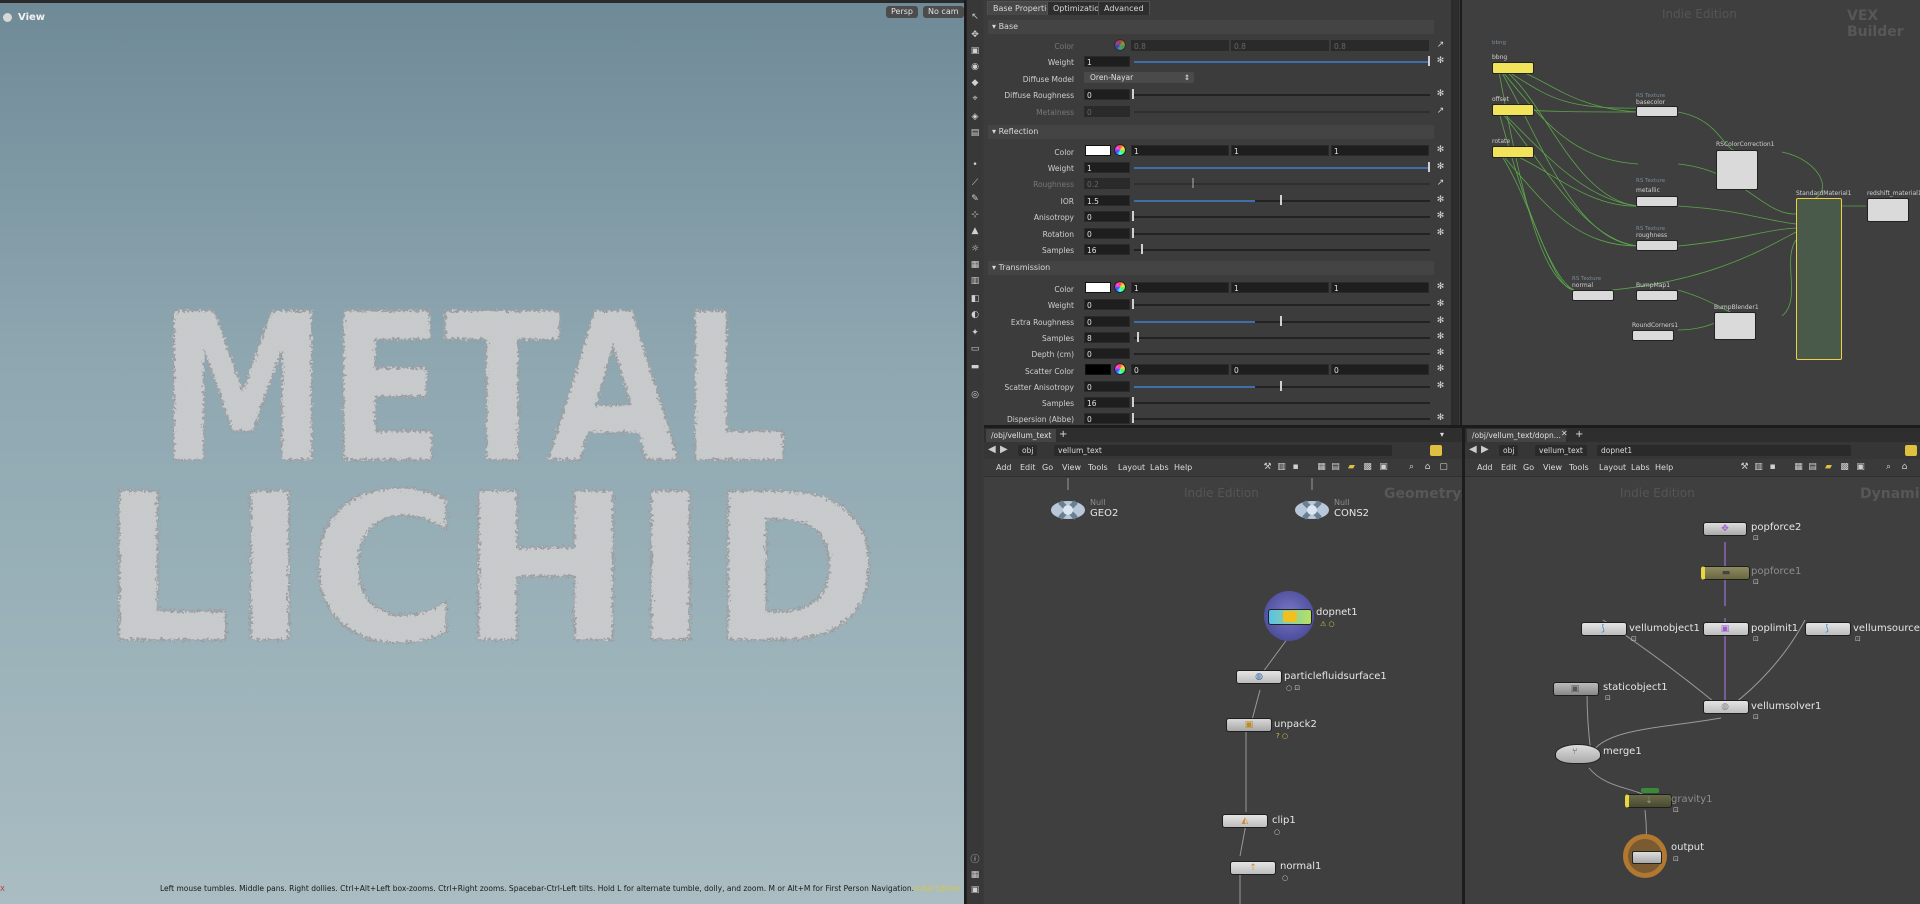 This screenshot has height=904, width=1920. Describe the element at coordinates (1725, 573) in the screenshot. I see `popforce1-node-bypassed: ▬` at that location.